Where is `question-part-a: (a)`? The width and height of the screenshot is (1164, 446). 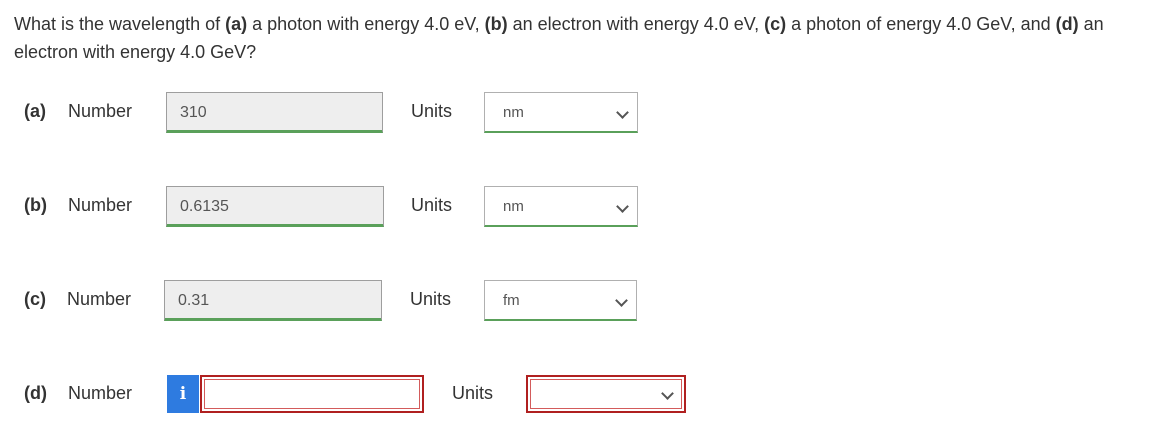 question-part-a: (a) is located at coordinates (236, 24).